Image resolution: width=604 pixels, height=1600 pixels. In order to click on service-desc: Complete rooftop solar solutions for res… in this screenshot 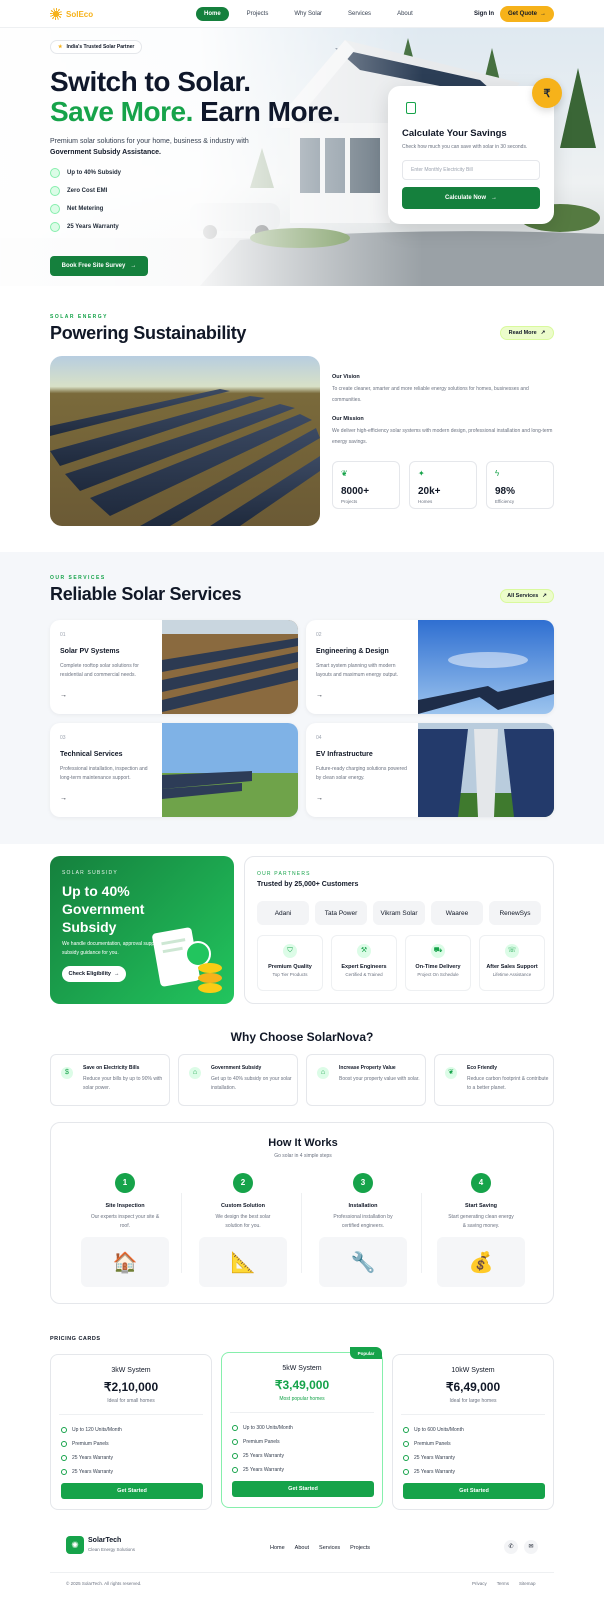, I will do `click(99, 670)`.